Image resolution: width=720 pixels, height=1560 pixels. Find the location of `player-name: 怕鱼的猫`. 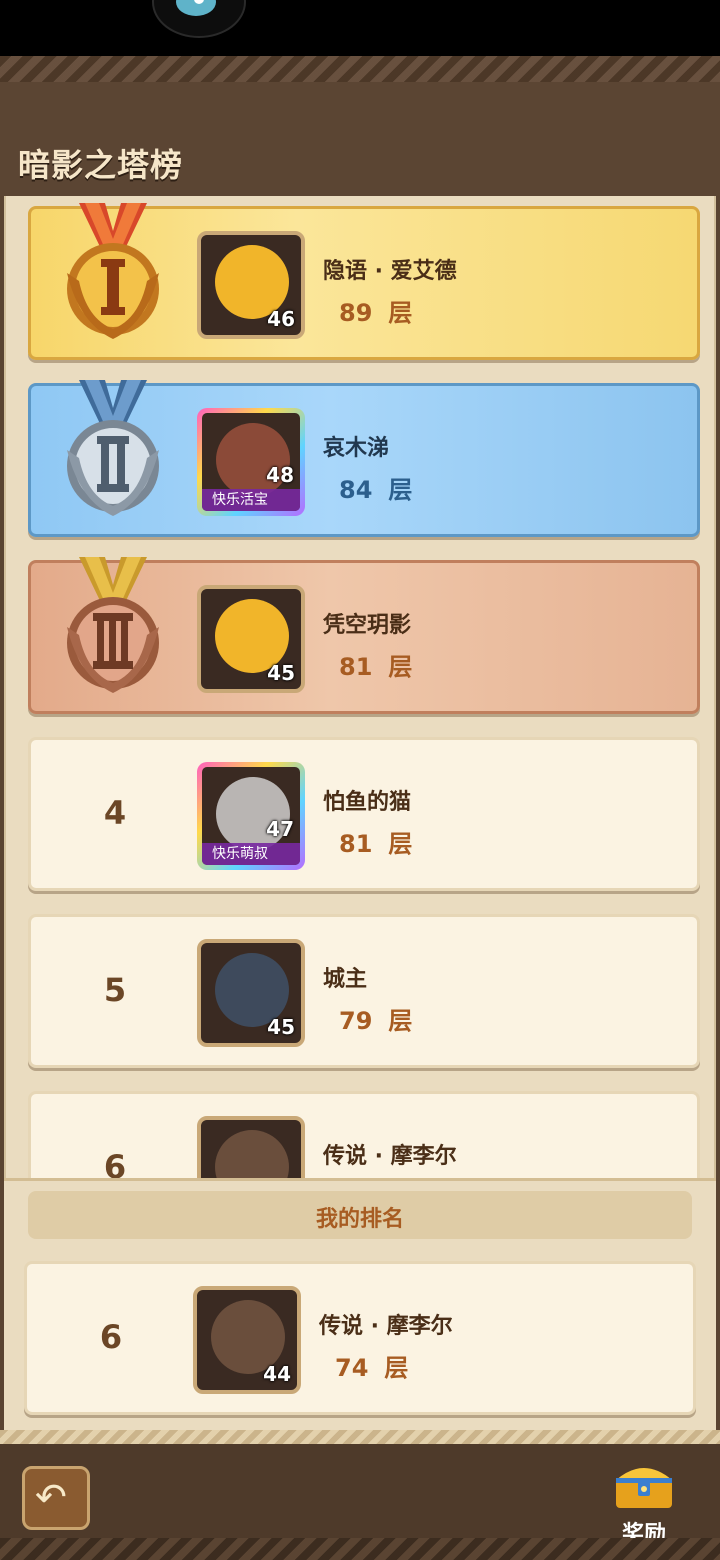

player-name: 怕鱼的猫 is located at coordinates (367, 802).